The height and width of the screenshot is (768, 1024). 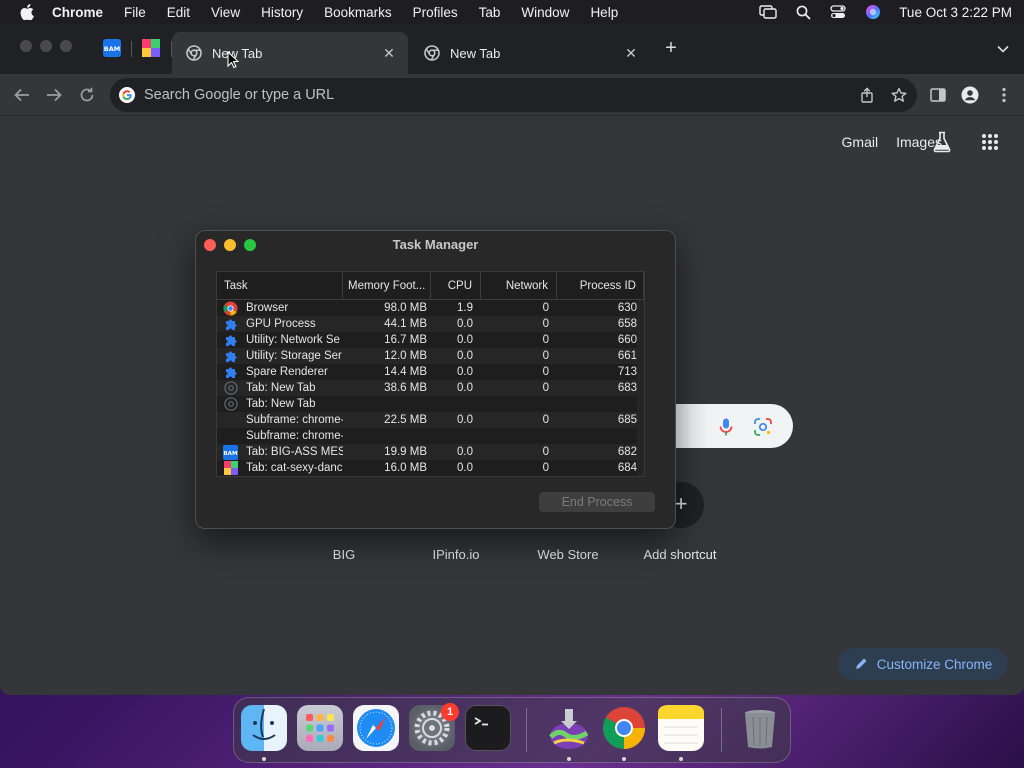 I want to click on tab-new-tab-2: New Tab ✕, so click(x=530, y=53).